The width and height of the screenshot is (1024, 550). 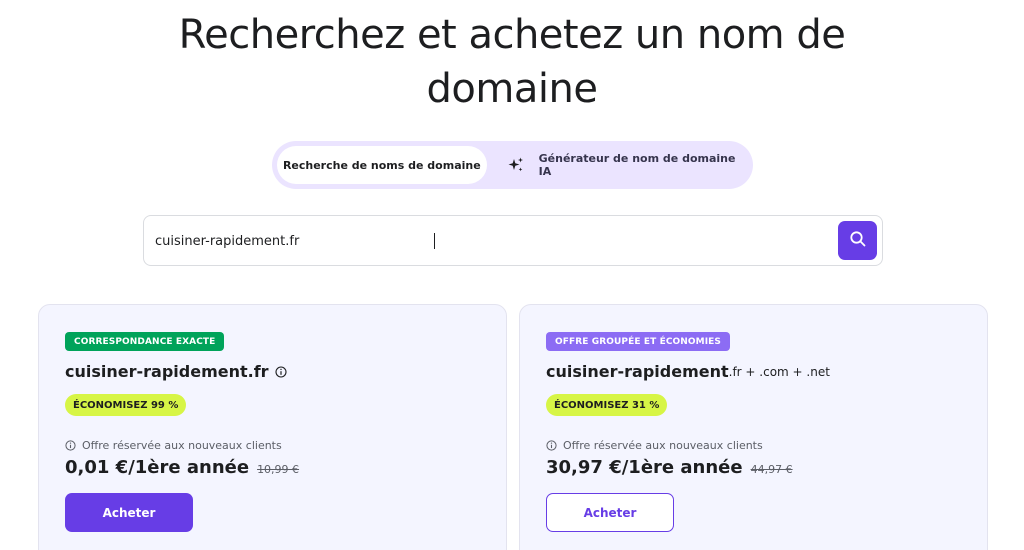 I want to click on bundle-tlds: .fr + .com + .net, so click(x=779, y=371).